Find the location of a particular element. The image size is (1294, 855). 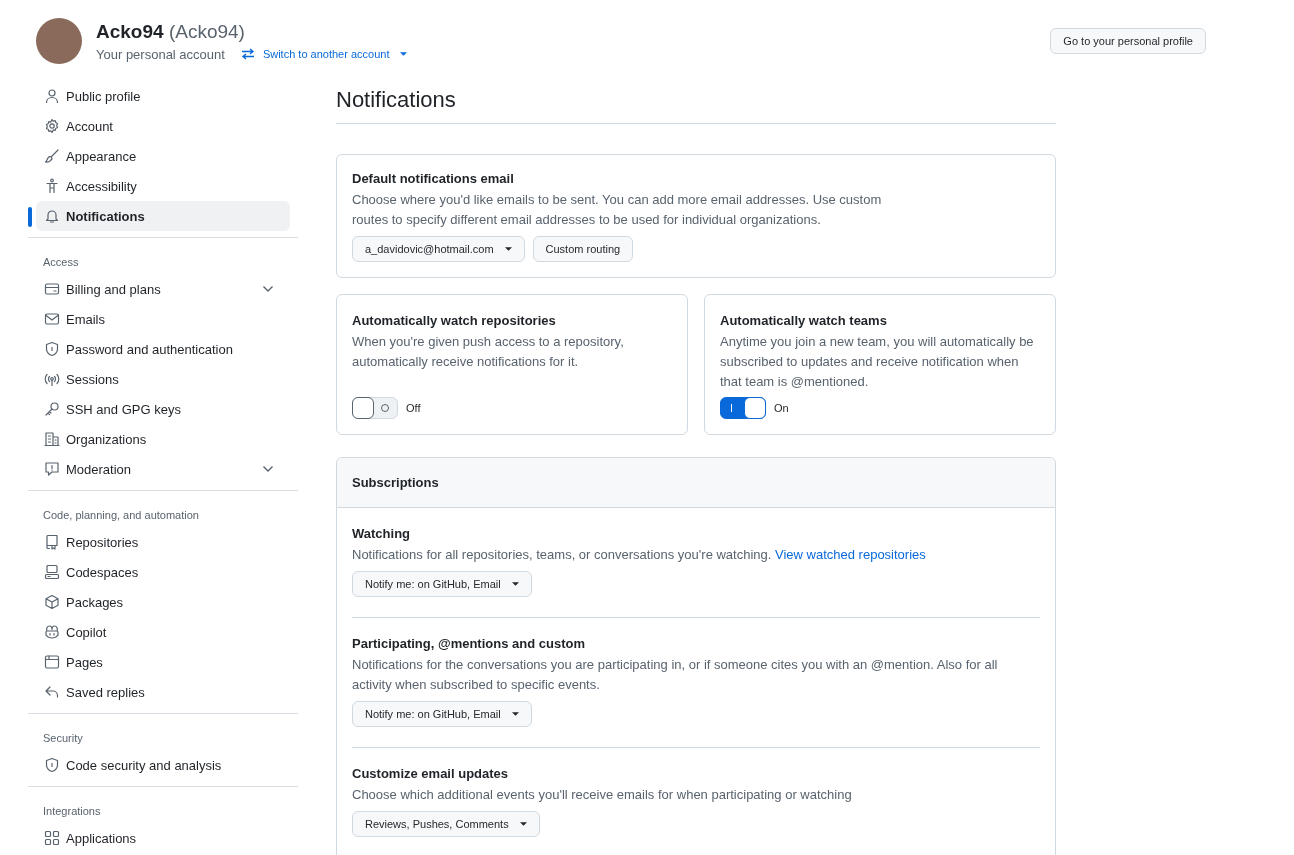

sidebar-item: Notifications is located at coordinates (163, 216).